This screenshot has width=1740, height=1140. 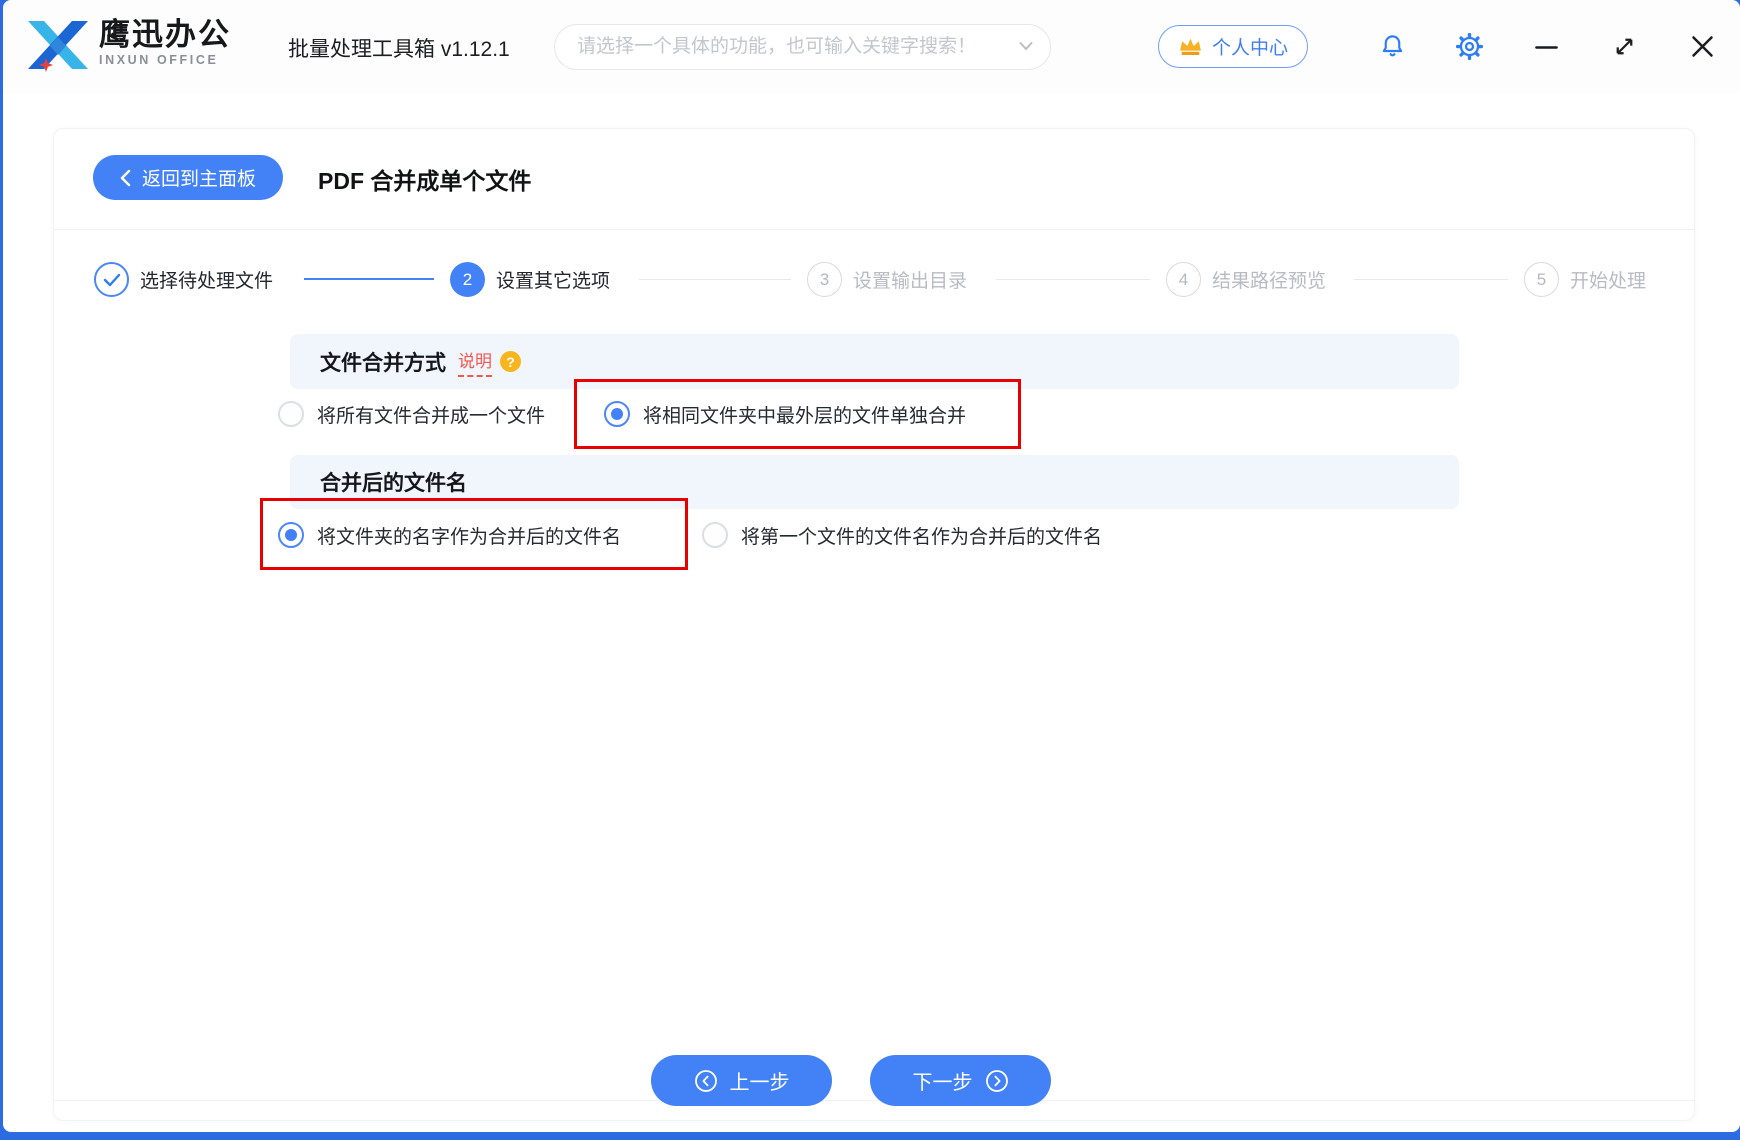 I want to click on next-step-button: 下一步, so click(x=960, y=1080).